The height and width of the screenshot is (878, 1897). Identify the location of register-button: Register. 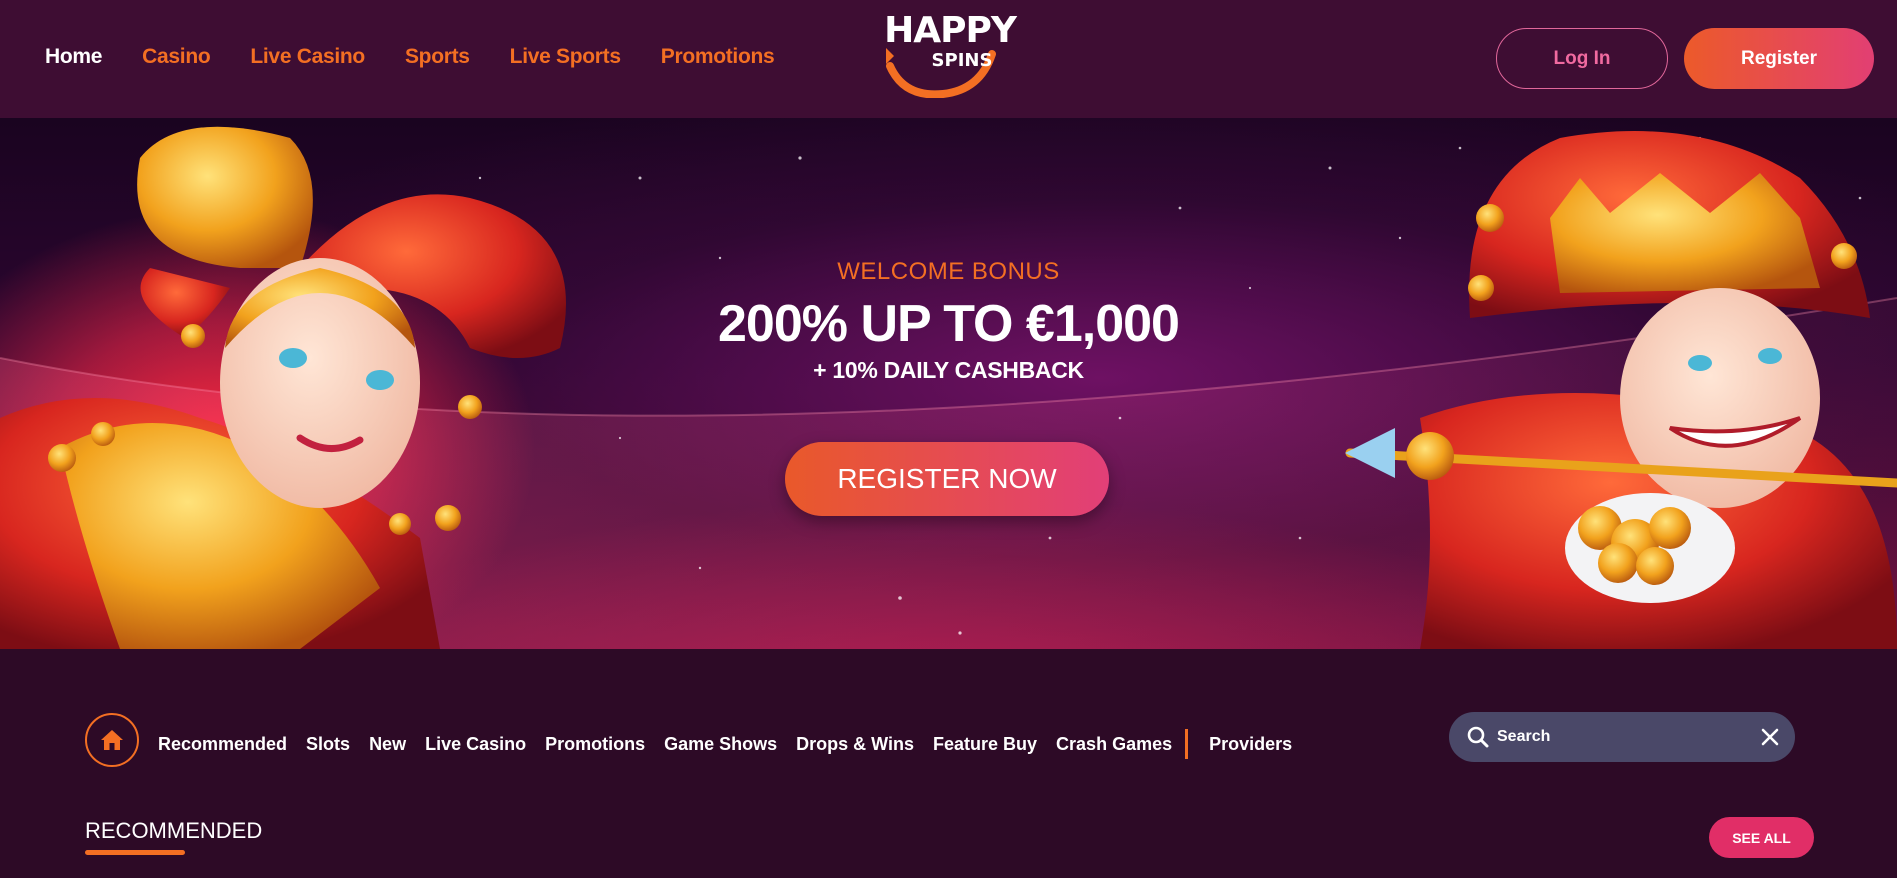
(1779, 58).